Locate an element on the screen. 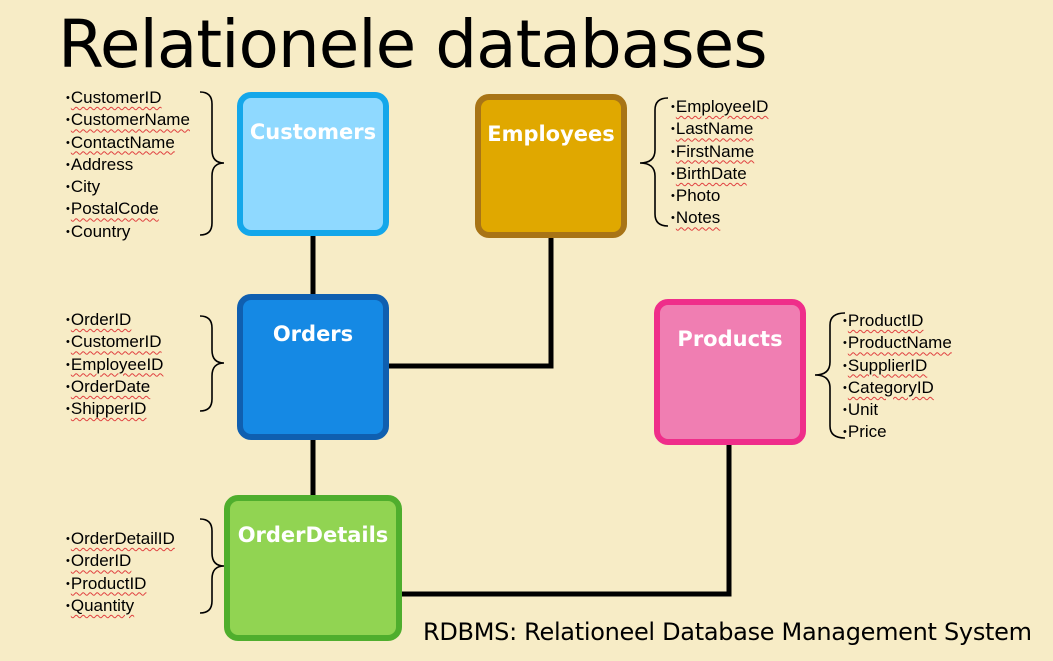 The image size is (1053, 661). field-item: Country is located at coordinates (128, 232).